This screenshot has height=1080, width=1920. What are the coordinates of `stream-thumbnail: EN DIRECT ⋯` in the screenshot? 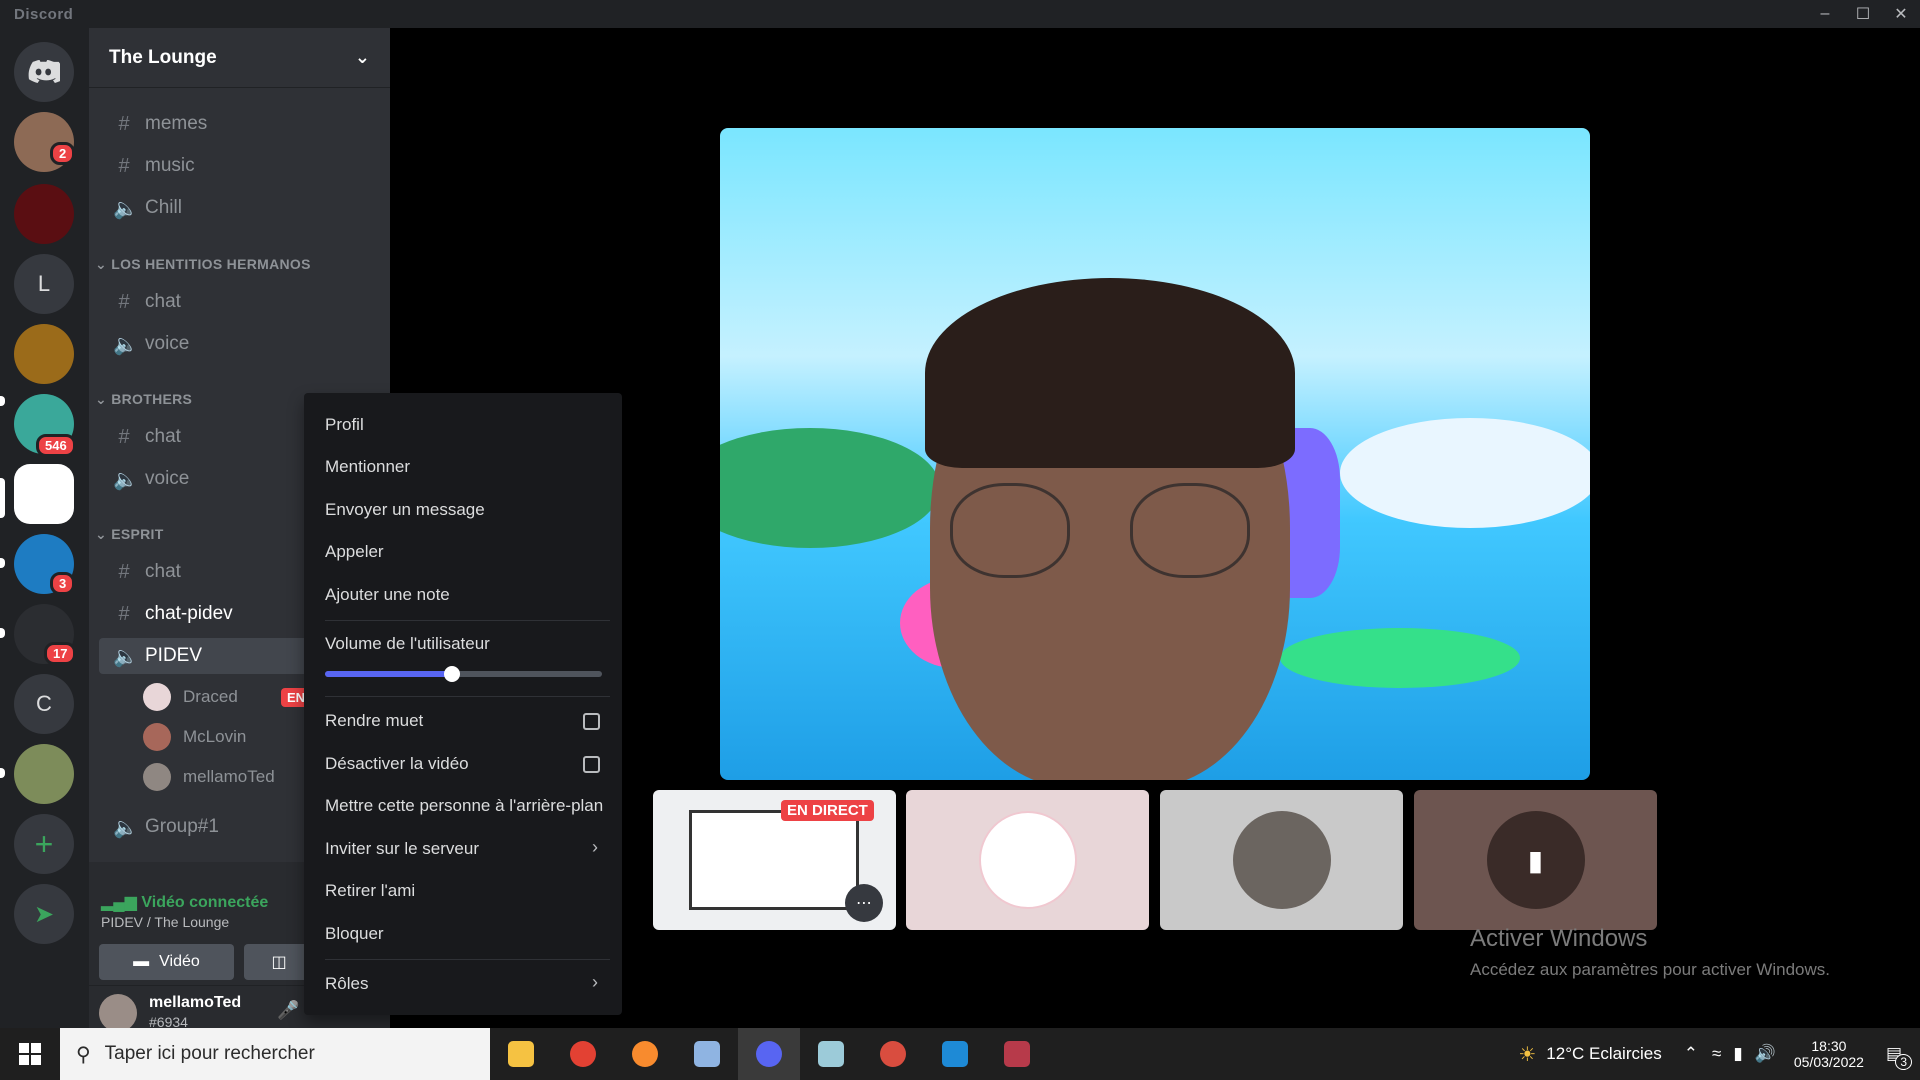 It's located at (774, 860).